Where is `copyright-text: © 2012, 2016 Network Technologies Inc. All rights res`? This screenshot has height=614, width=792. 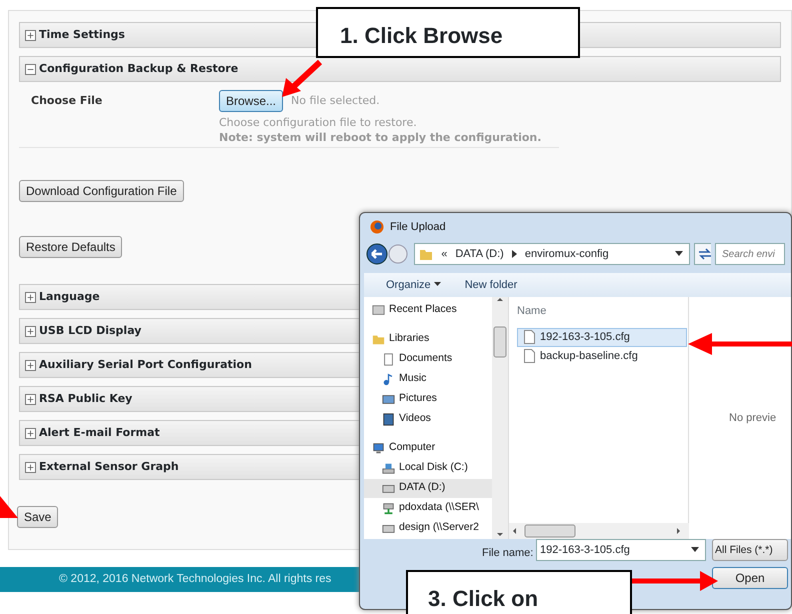 copyright-text: © 2012, 2016 Network Technologies Inc. All rights res is located at coordinates (195, 579).